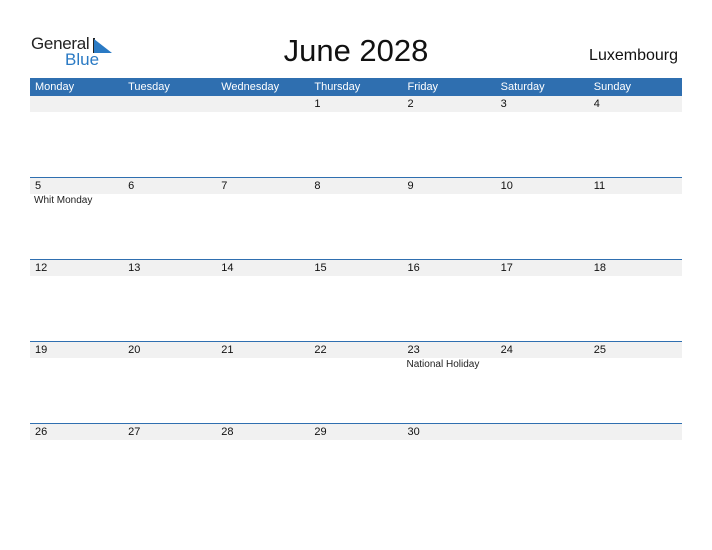 The width and height of the screenshot is (712, 550). Describe the element at coordinates (522, 87) in the screenshot. I see `weekday-saturday: Saturday` at that location.